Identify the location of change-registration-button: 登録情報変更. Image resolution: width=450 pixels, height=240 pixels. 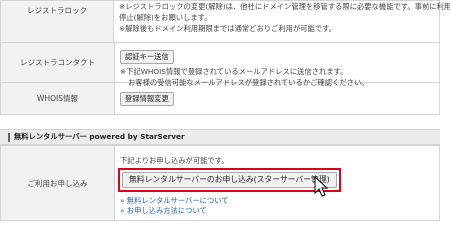
(147, 98).